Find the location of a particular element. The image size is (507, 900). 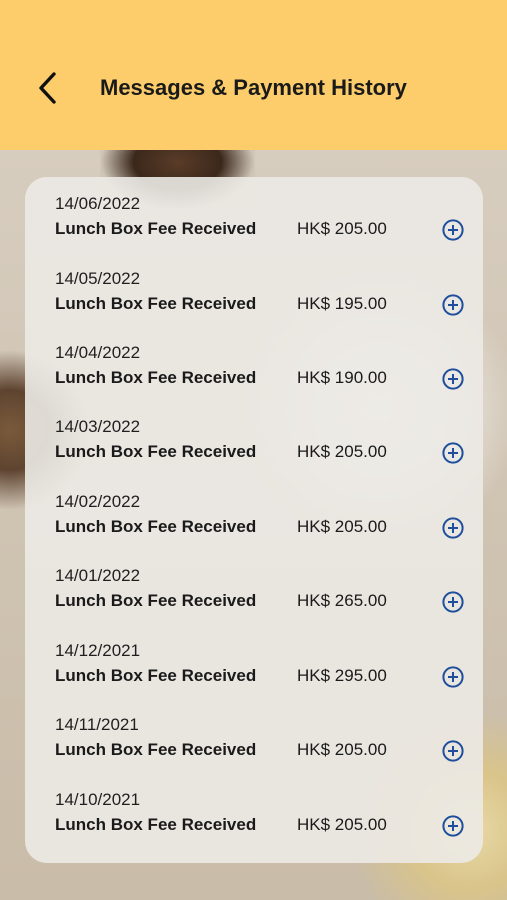

payment-date: 14/12/2021 is located at coordinates (98, 650).